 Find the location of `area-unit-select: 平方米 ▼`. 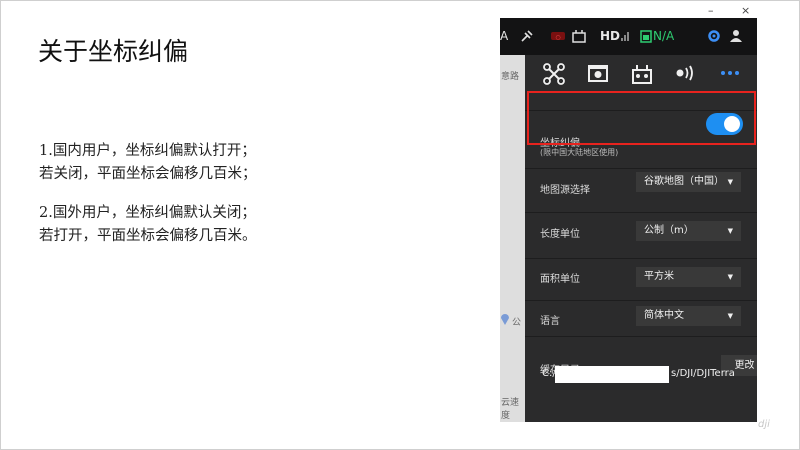

area-unit-select: 平方米 ▼ is located at coordinates (688, 277).